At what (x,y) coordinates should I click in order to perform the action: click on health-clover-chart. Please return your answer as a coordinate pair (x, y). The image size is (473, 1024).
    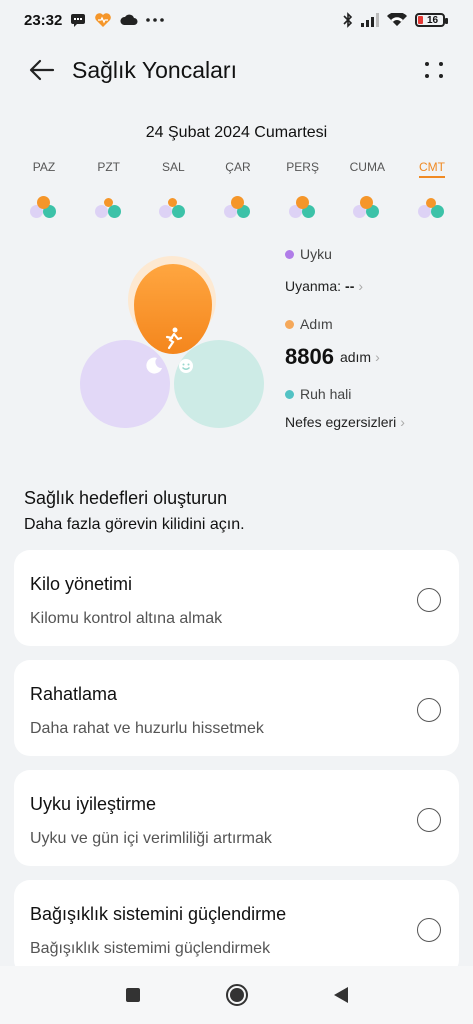
    Looking at the image, I should click on (173, 340).